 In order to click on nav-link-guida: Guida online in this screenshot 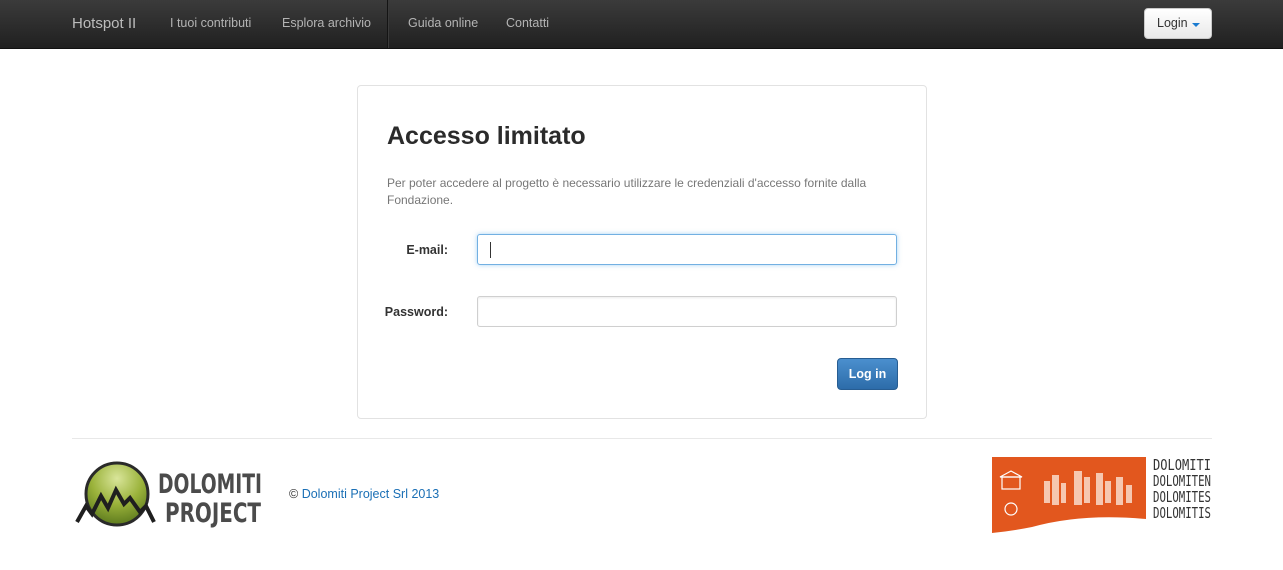, I will do `click(443, 23)`.